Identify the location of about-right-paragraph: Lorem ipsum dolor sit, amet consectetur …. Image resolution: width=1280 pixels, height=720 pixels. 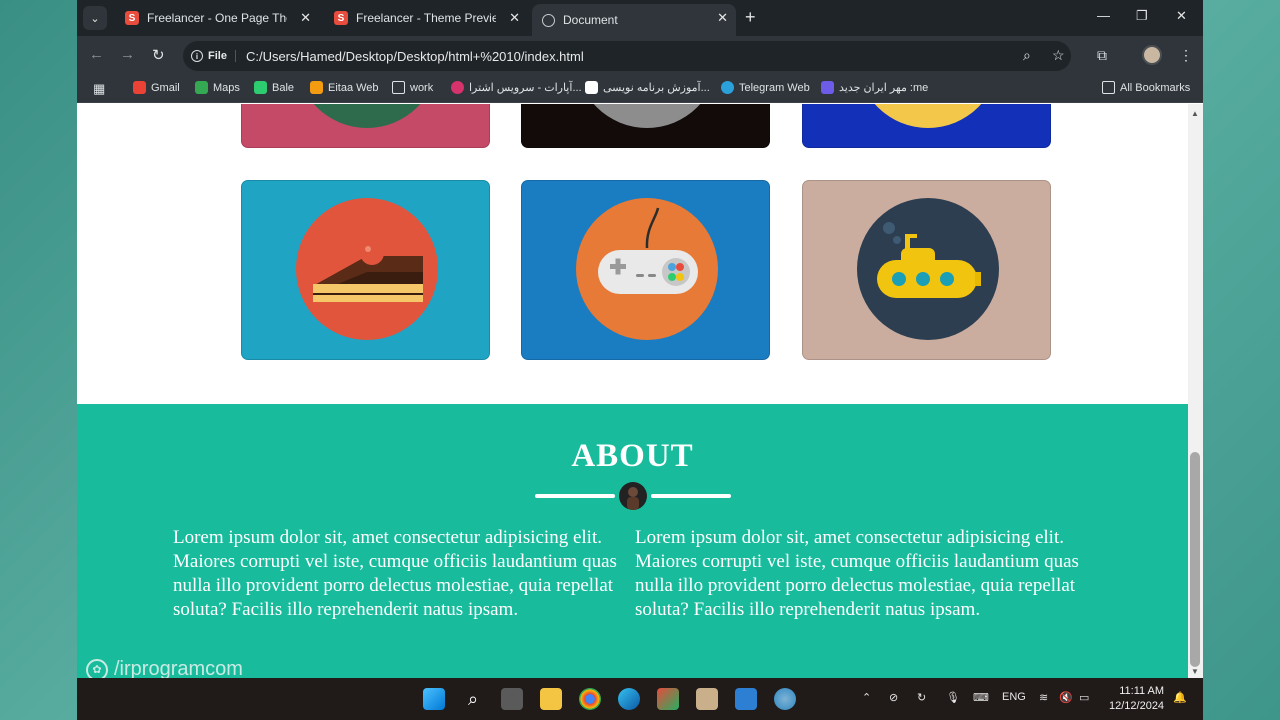
(857, 573).